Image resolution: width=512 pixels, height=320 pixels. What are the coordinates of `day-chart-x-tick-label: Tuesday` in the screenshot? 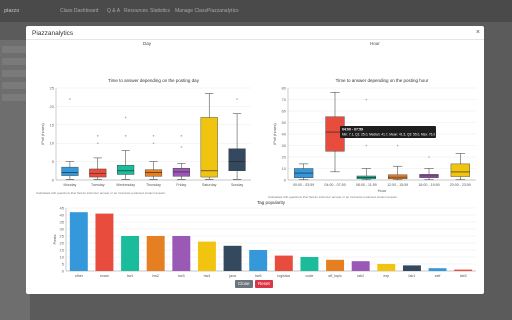 It's located at (98, 185).